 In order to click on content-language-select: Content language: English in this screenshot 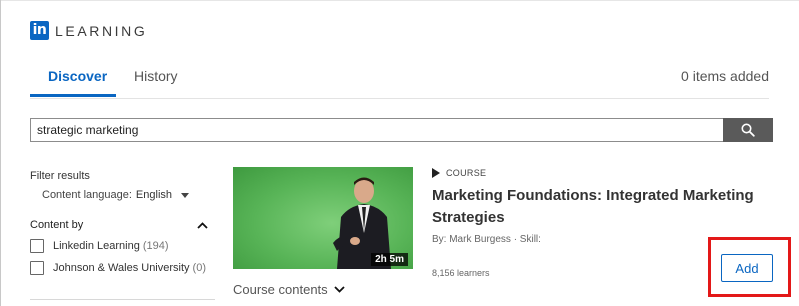, I will do `click(125, 195)`.